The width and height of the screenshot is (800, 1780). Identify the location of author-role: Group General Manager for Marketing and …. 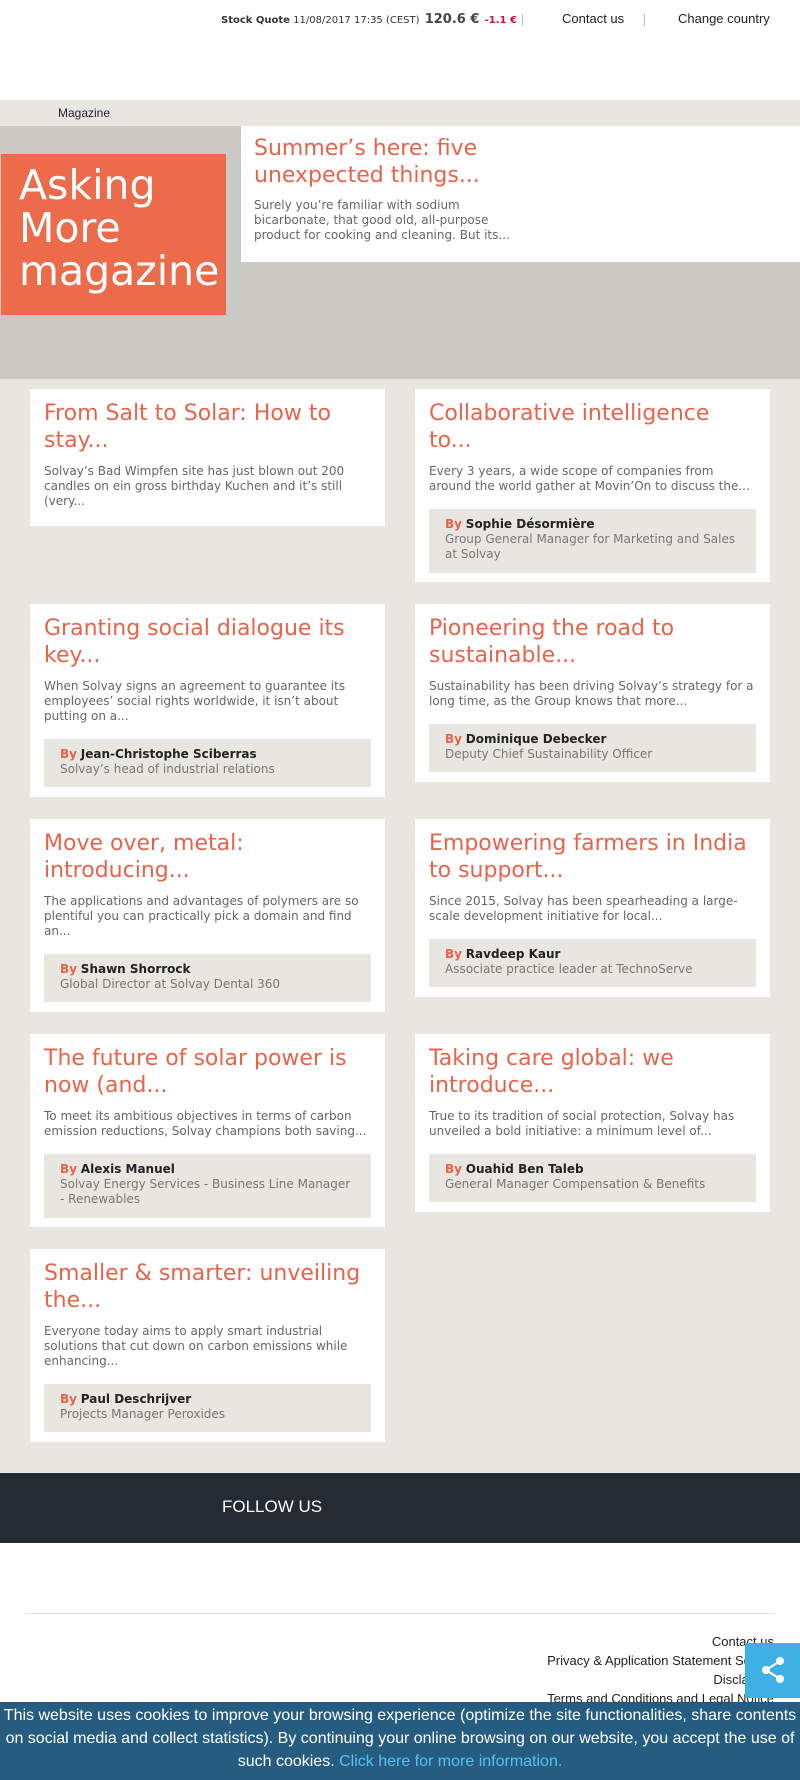
(590, 546).